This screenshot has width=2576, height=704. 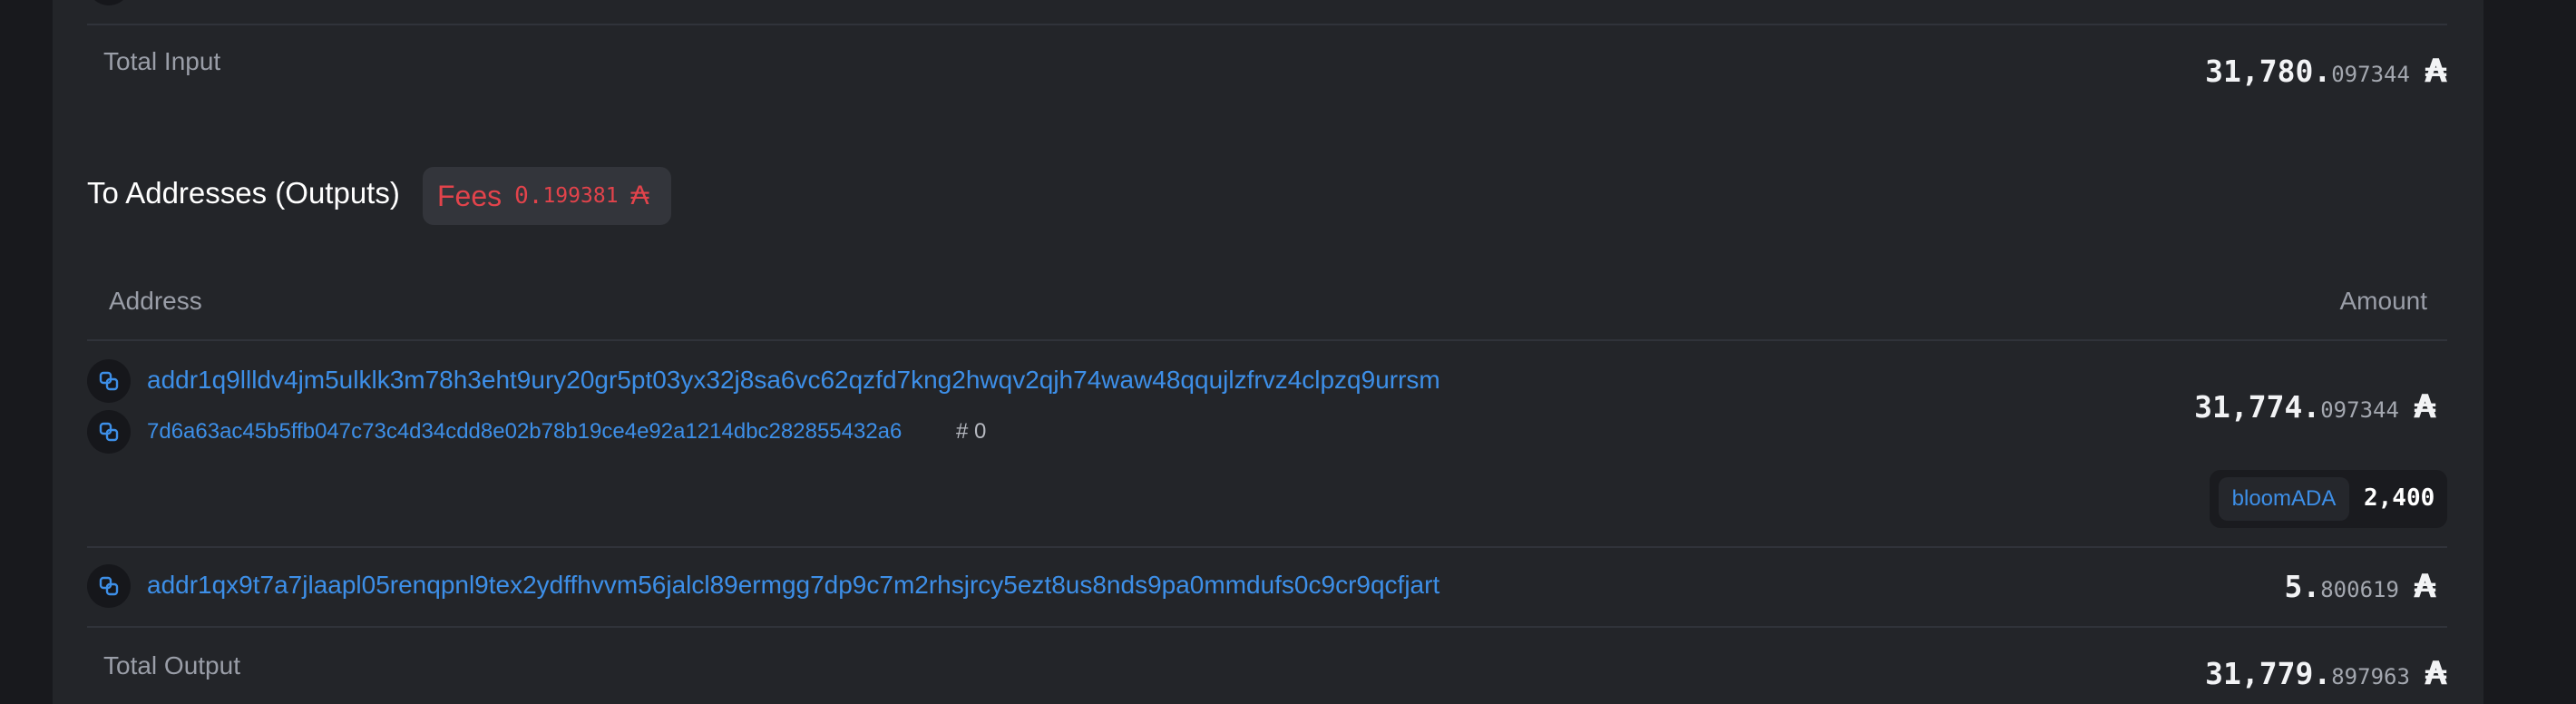 I want to click on row-2-amount-frac: 800619, so click(x=2359, y=589).